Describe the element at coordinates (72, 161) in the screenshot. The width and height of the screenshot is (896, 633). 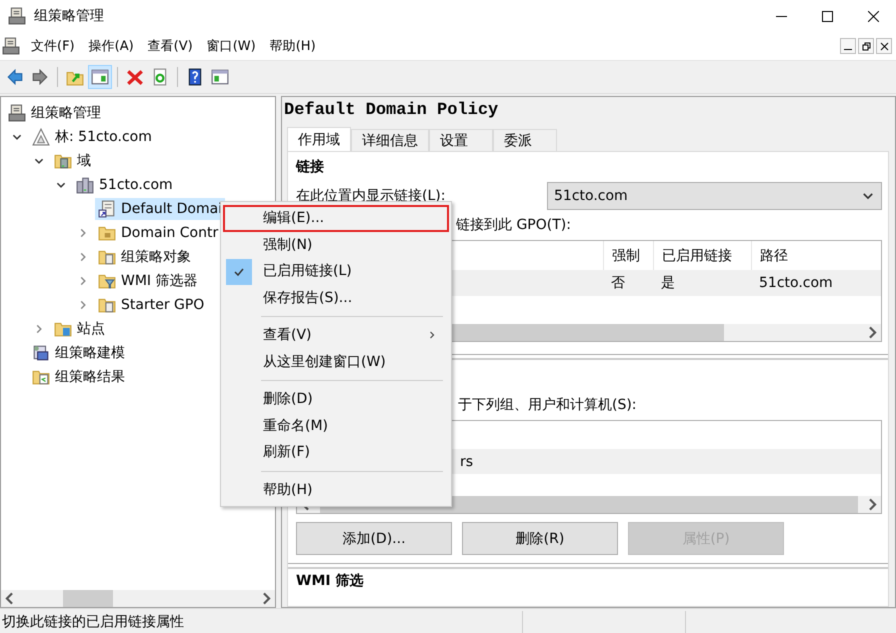
I see `tree-item: 域` at that location.